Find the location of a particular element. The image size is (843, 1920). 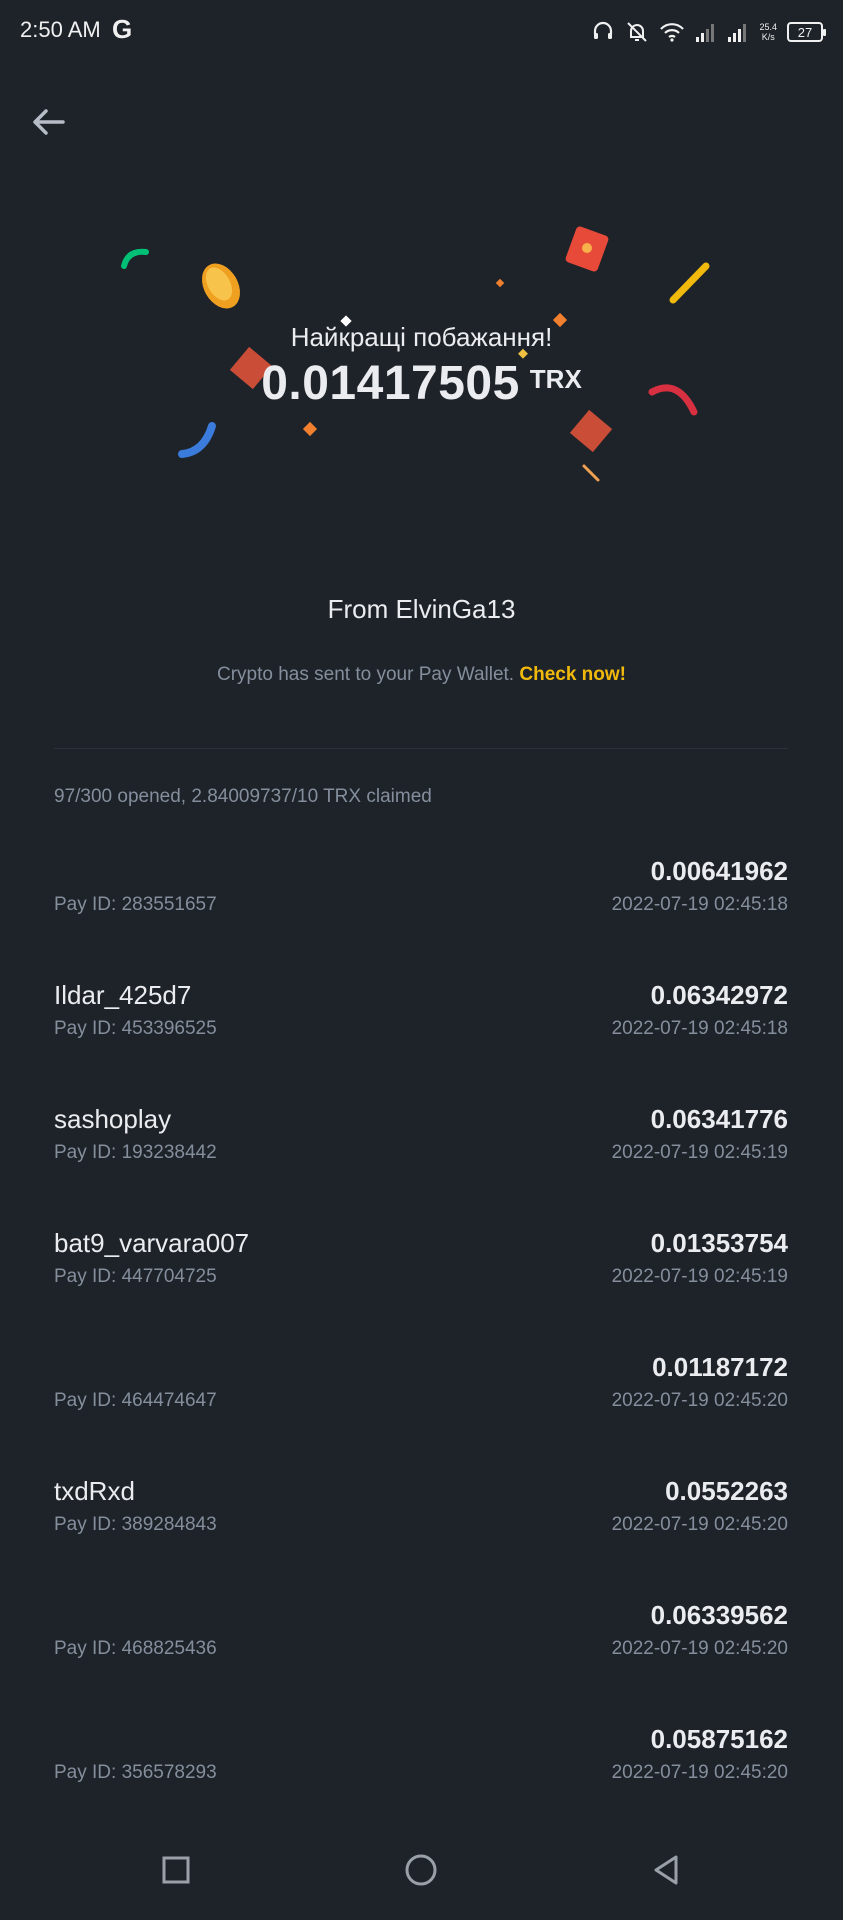

claim-amount: 0.01187172 is located at coordinates (720, 1367).